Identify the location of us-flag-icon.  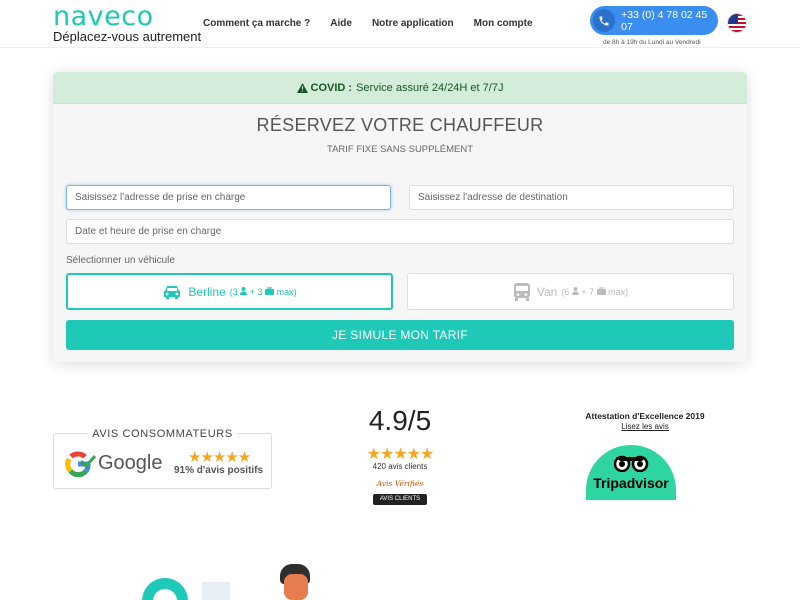
(737, 23).